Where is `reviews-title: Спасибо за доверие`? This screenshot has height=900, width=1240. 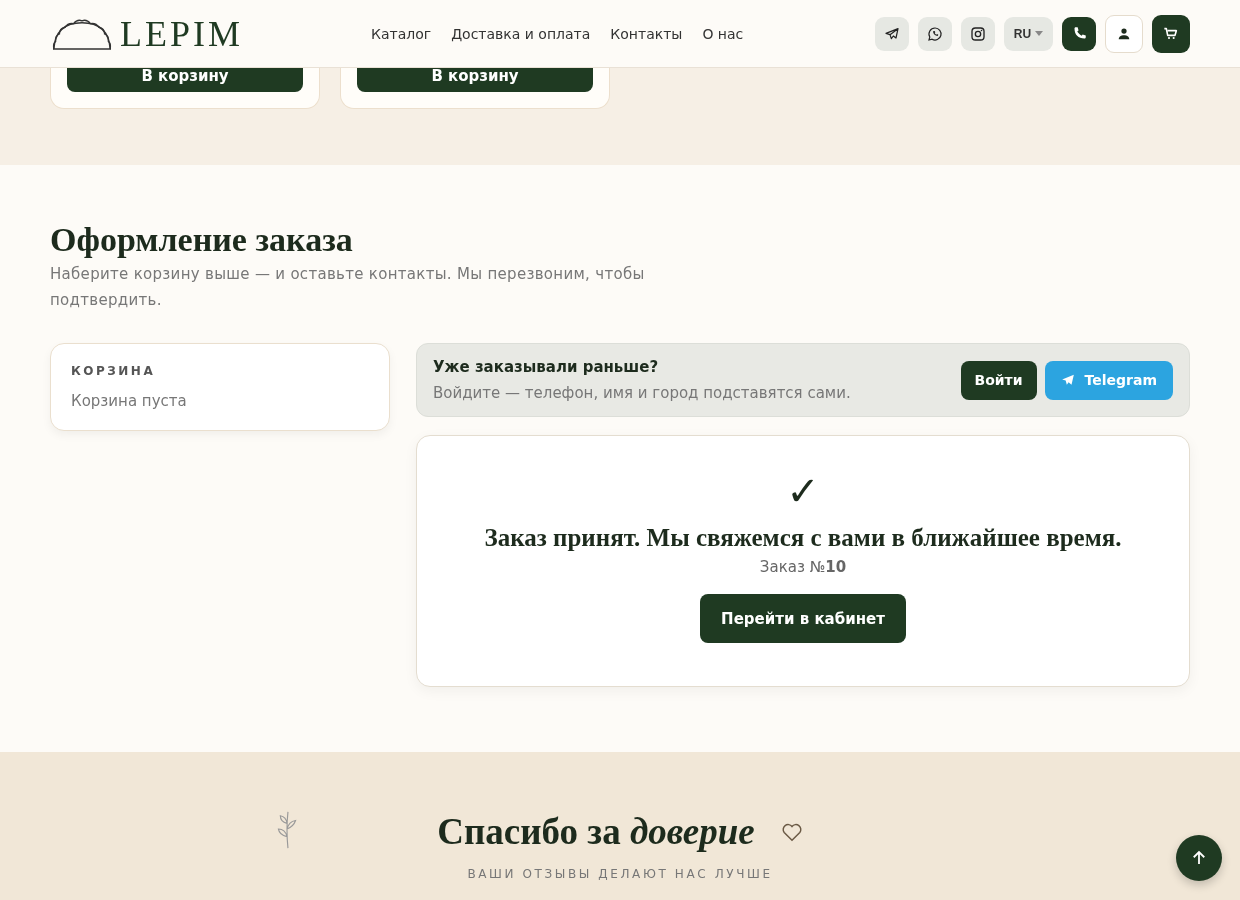
reviews-title: Спасибо за доверие is located at coordinates (596, 831).